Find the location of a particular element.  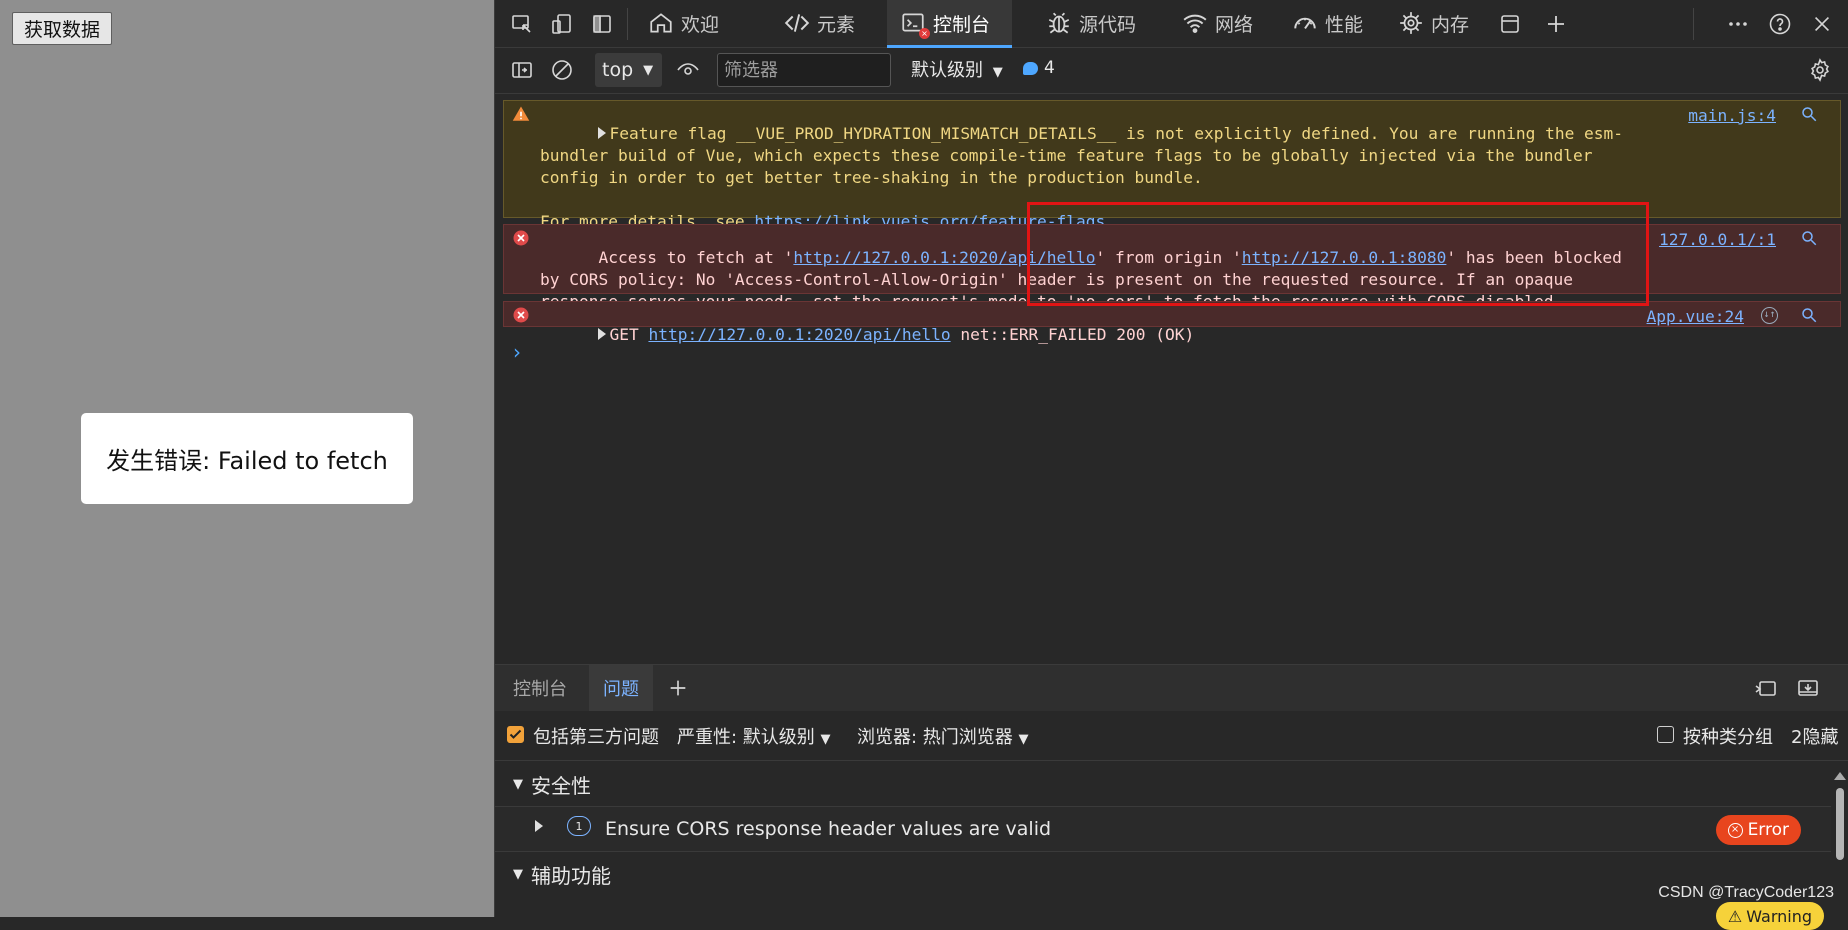

tab-label: 性能 is located at coordinates (1344, 24).